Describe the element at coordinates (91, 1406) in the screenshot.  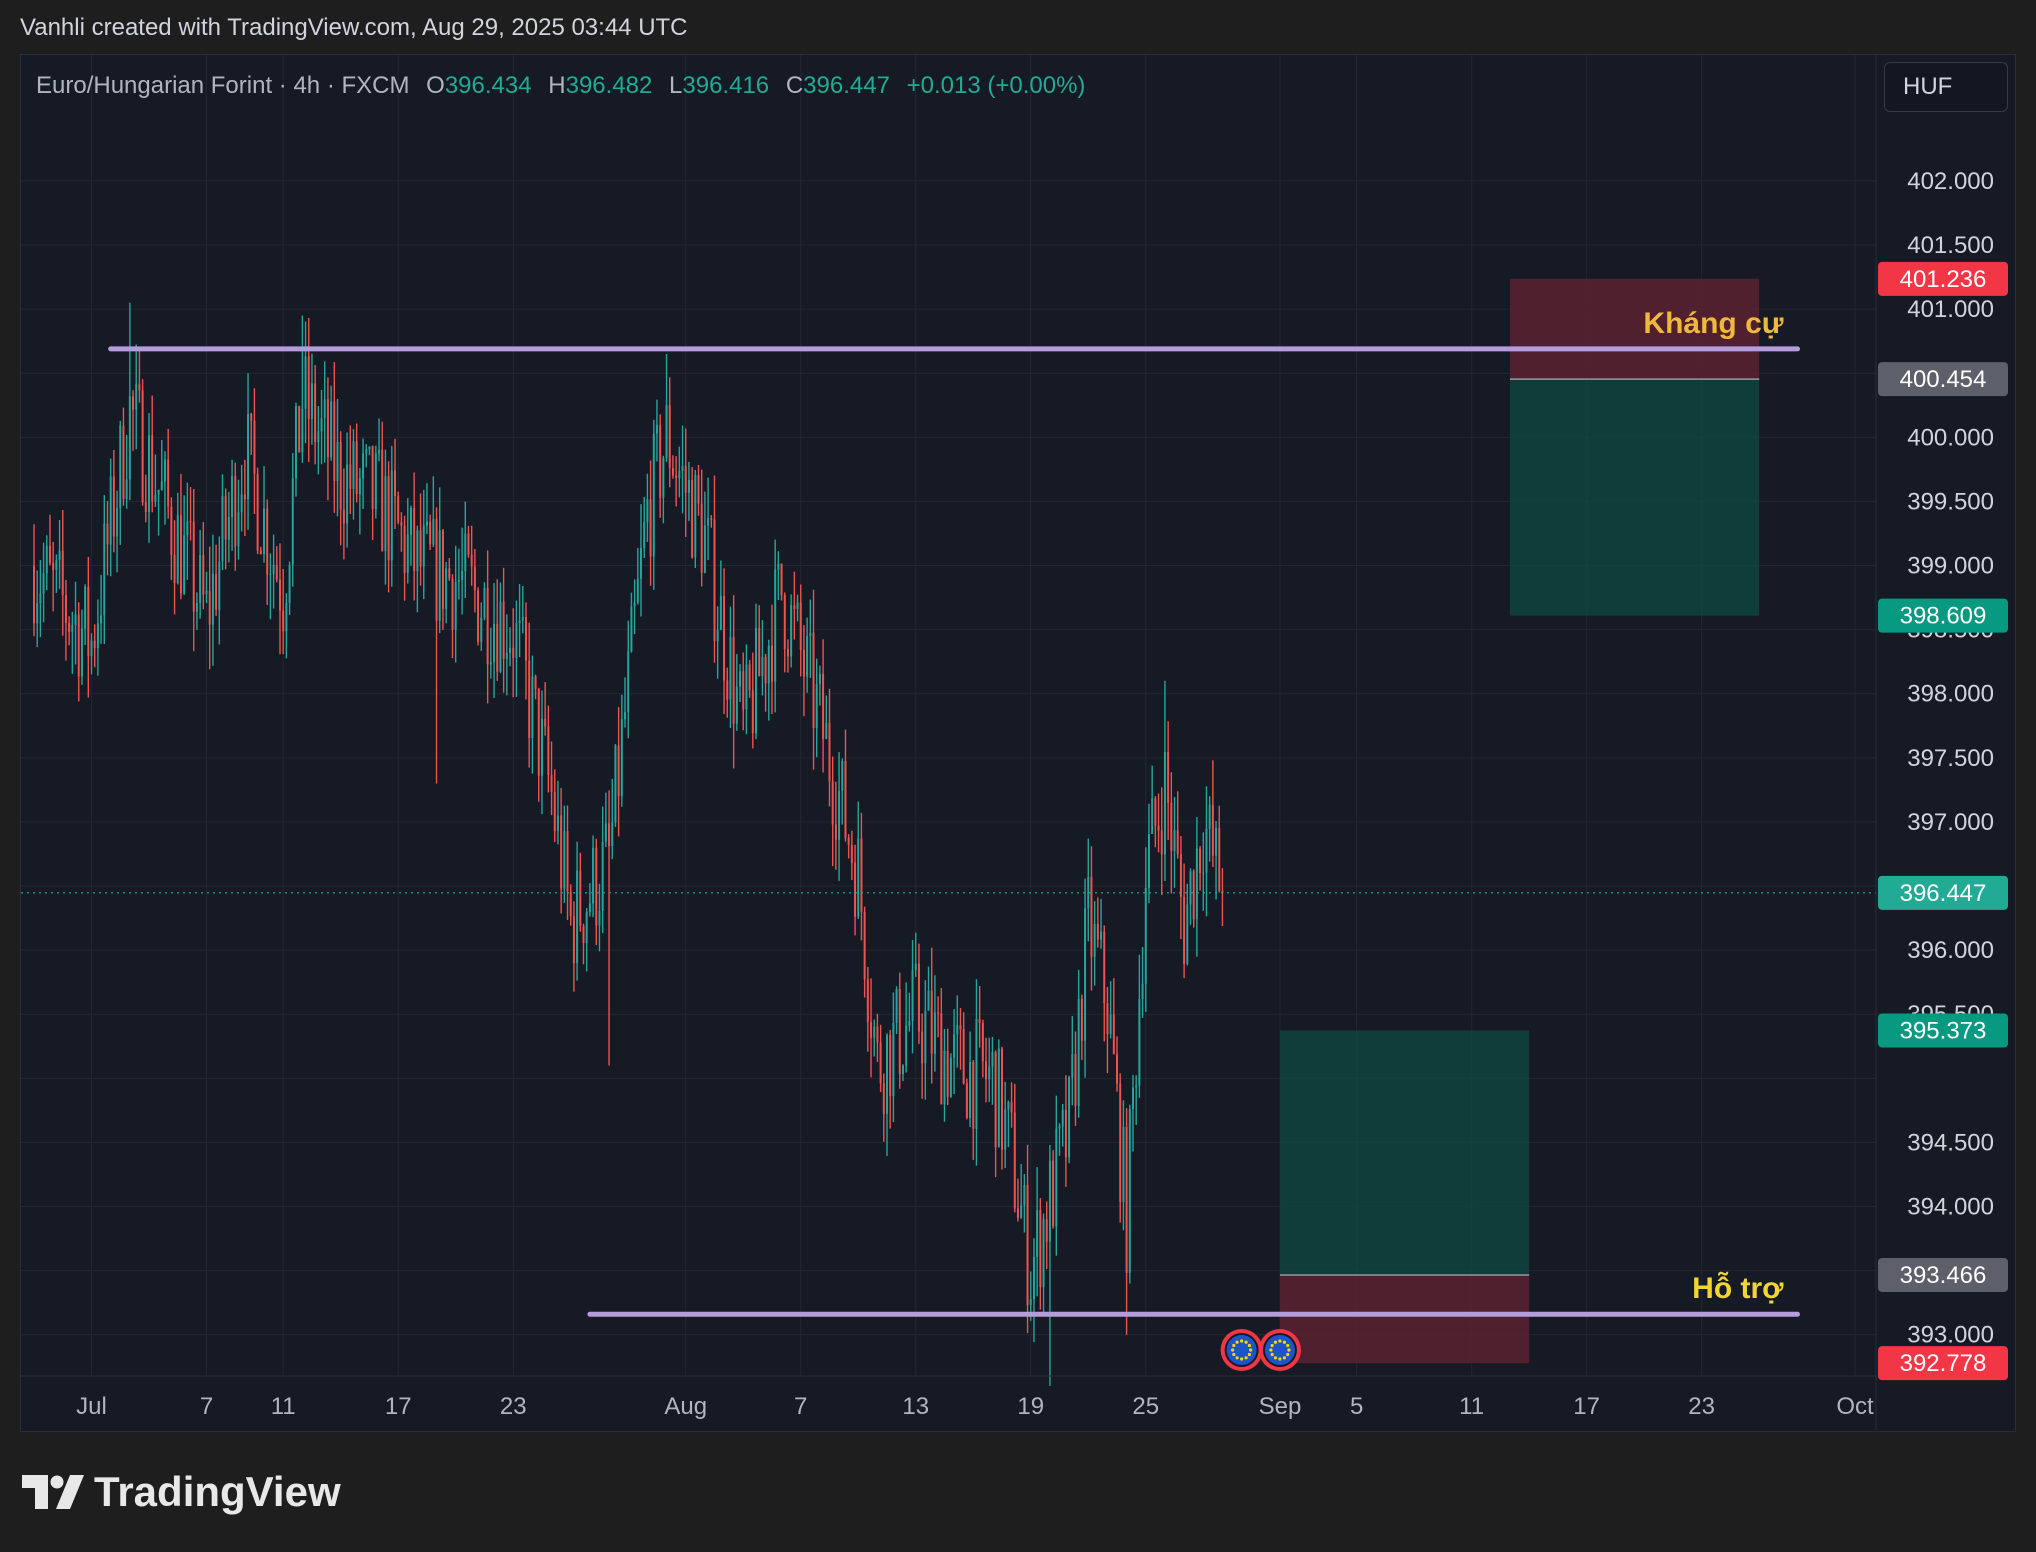
I see `time-tick-label: Jul` at that location.